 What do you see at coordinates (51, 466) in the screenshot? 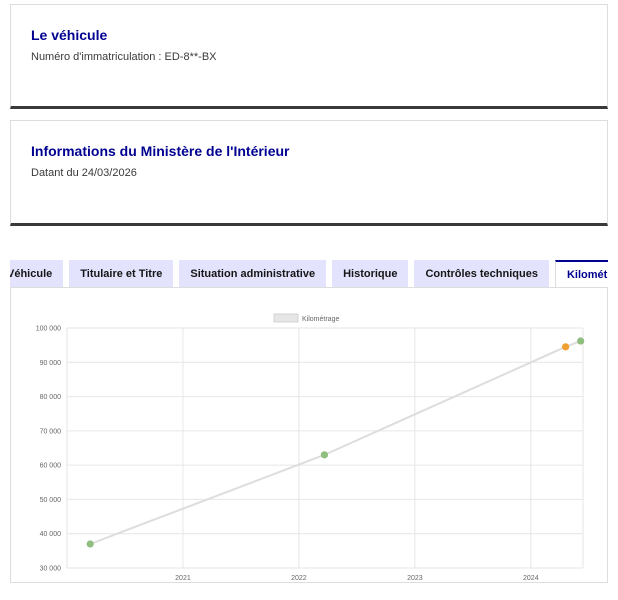
I see `y-tick-label: 60 000` at bounding box center [51, 466].